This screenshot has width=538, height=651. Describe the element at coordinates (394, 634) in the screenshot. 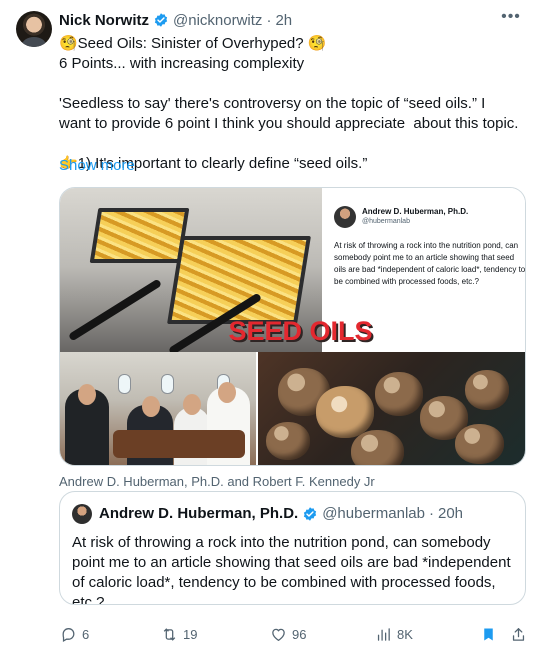

I see `views-button: 8K` at that location.